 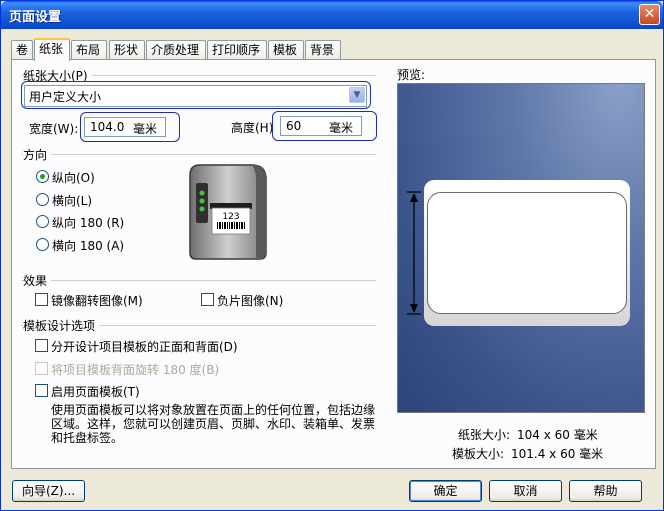 What do you see at coordinates (89, 50) in the screenshot?
I see `tab-layout: 布局` at bounding box center [89, 50].